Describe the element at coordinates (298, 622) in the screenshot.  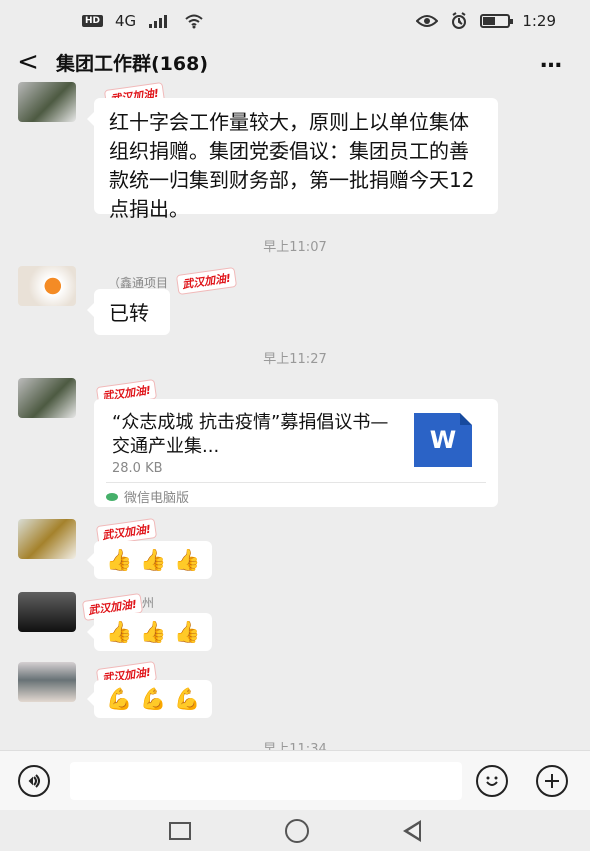
I see `message-item: 州 武汉加油! 👍 👍 👍` at that location.